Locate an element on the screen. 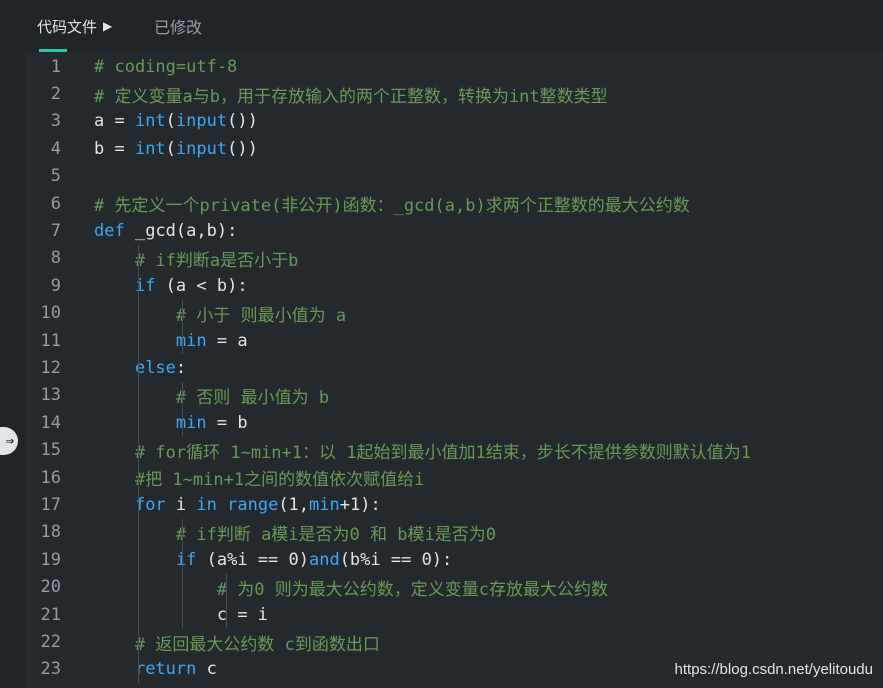 Image resolution: width=883 pixels, height=688 pixels. tab-modified: 已修改 is located at coordinates (178, 26).